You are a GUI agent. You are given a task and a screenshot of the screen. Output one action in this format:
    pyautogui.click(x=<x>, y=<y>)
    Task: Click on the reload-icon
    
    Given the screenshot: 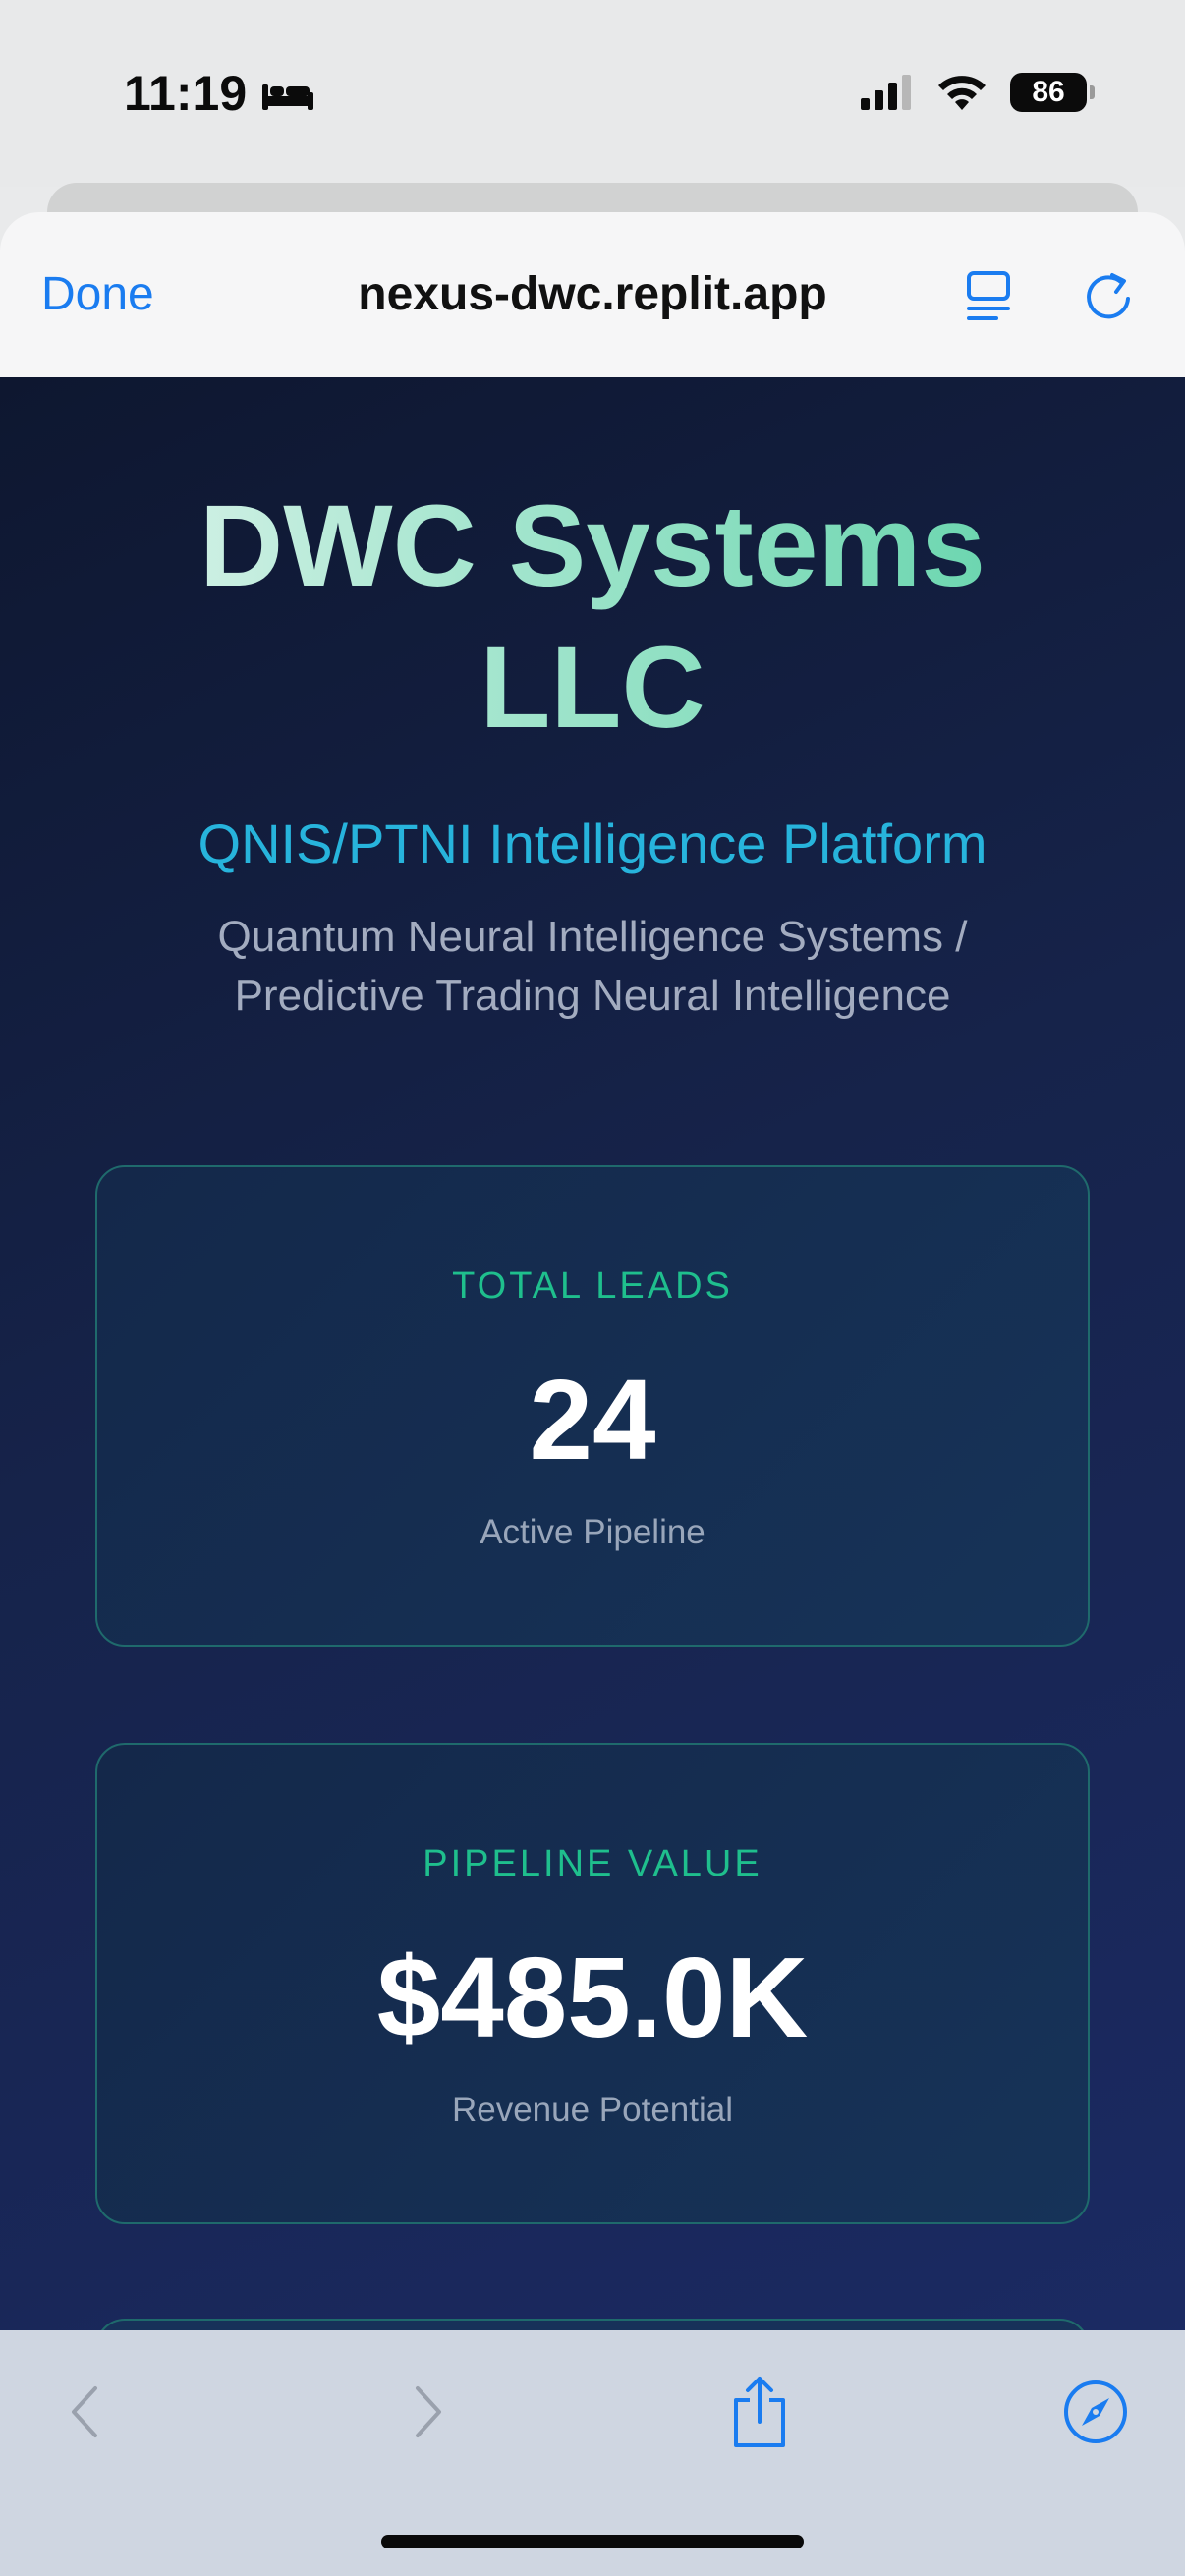 What is the action you would take?
    pyautogui.click(x=1108, y=294)
    